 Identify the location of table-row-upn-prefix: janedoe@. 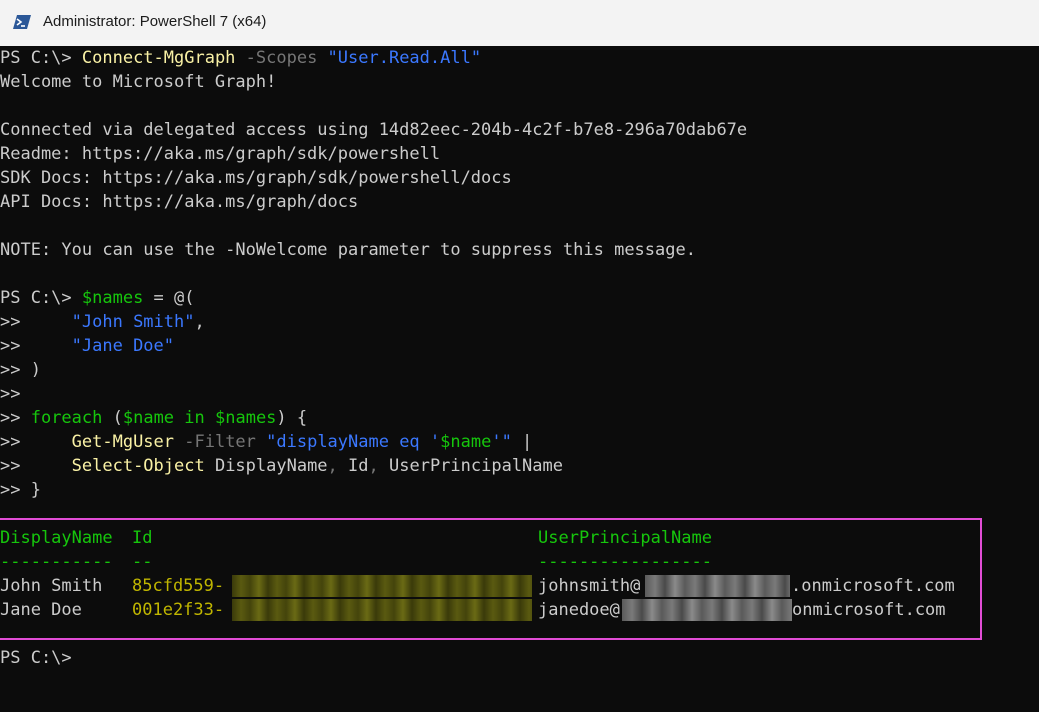
(579, 610).